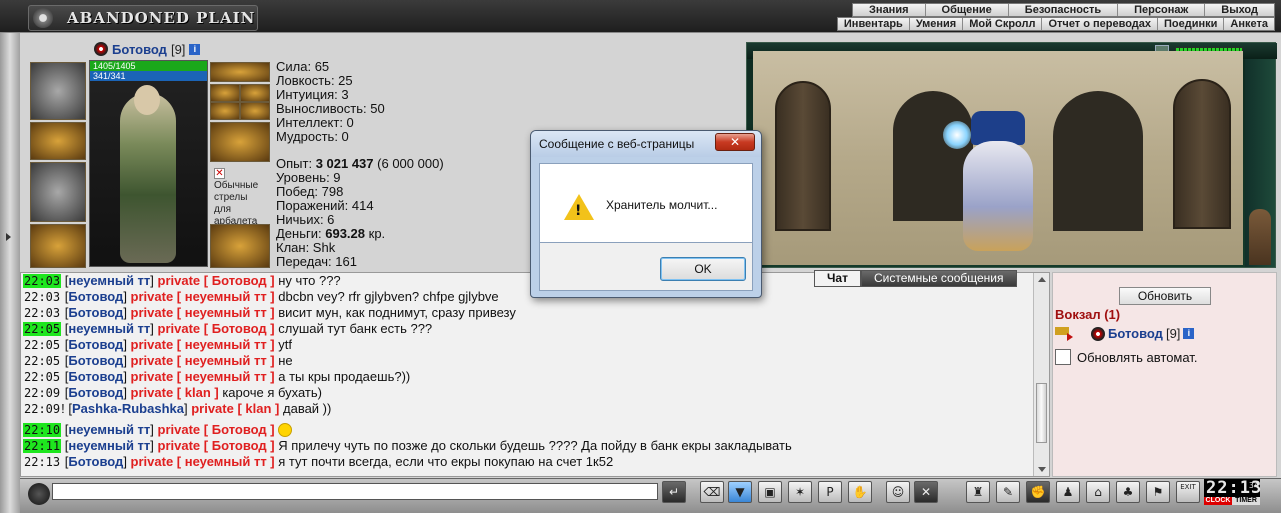 The image size is (1281, 513). What do you see at coordinates (1100, 24) in the screenshot?
I see `menu-transfer-report: Отчет о переводах` at bounding box center [1100, 24].